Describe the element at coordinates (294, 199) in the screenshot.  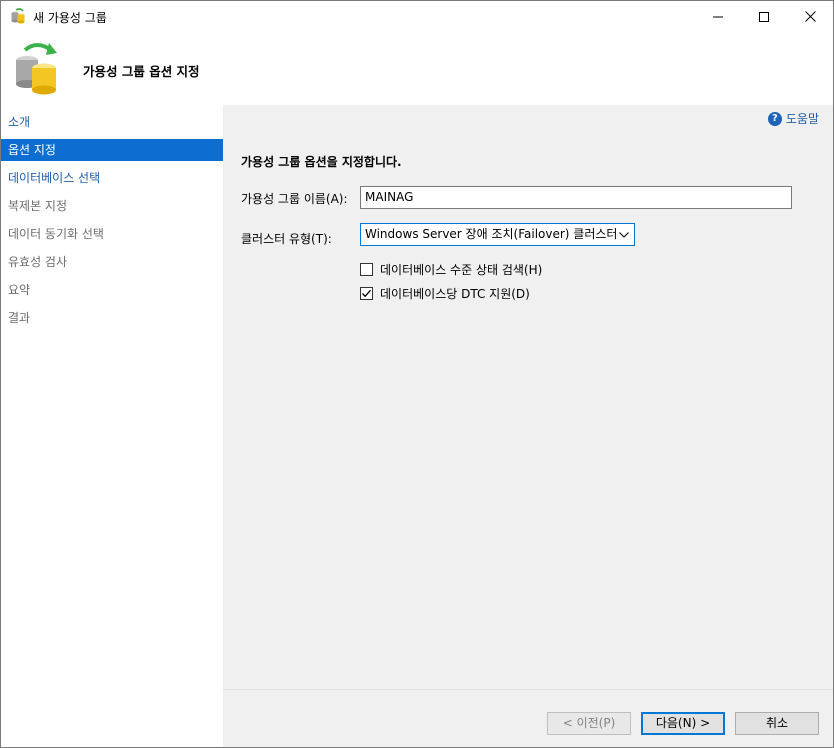
I see `ag-name-label: 가용성 그룹 이름(A):` at that location.